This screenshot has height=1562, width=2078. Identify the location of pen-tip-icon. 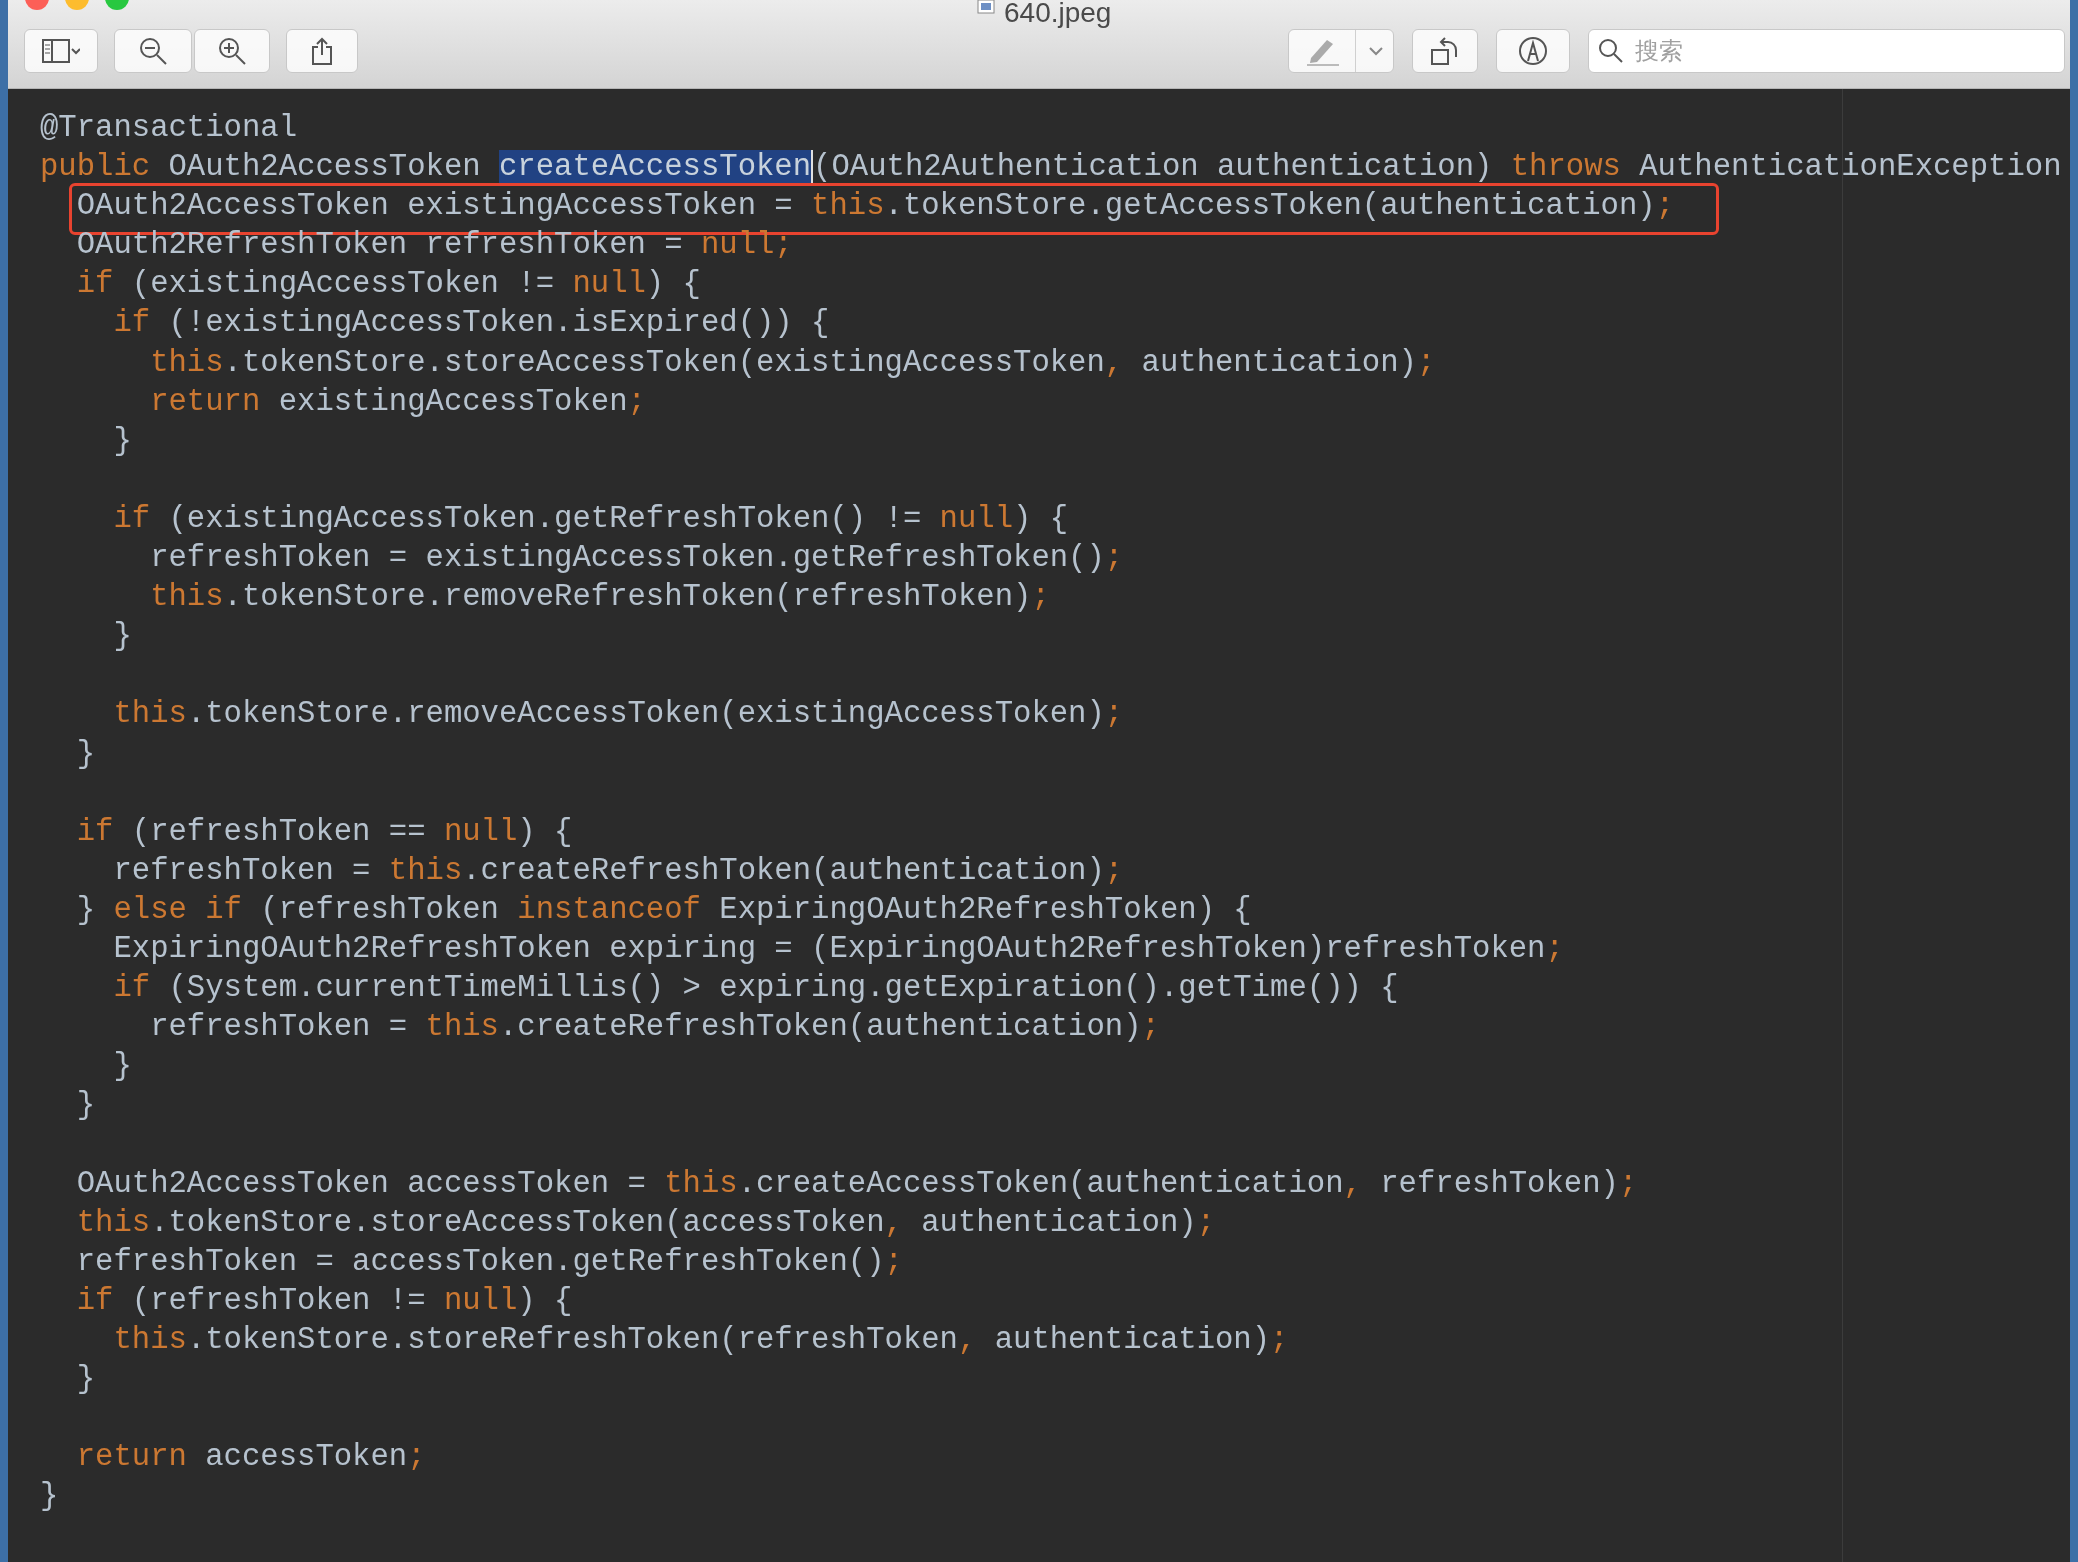
(1533, 51).